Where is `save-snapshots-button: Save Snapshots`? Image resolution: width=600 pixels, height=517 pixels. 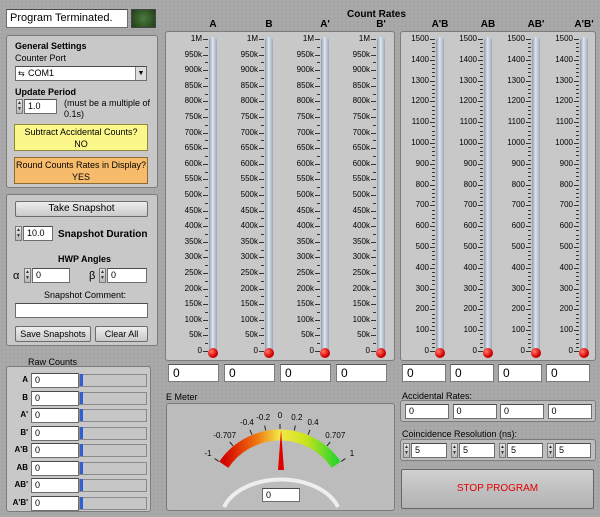 save-snapshots-button: Save Snapshots is located at coordinates (53, 334).